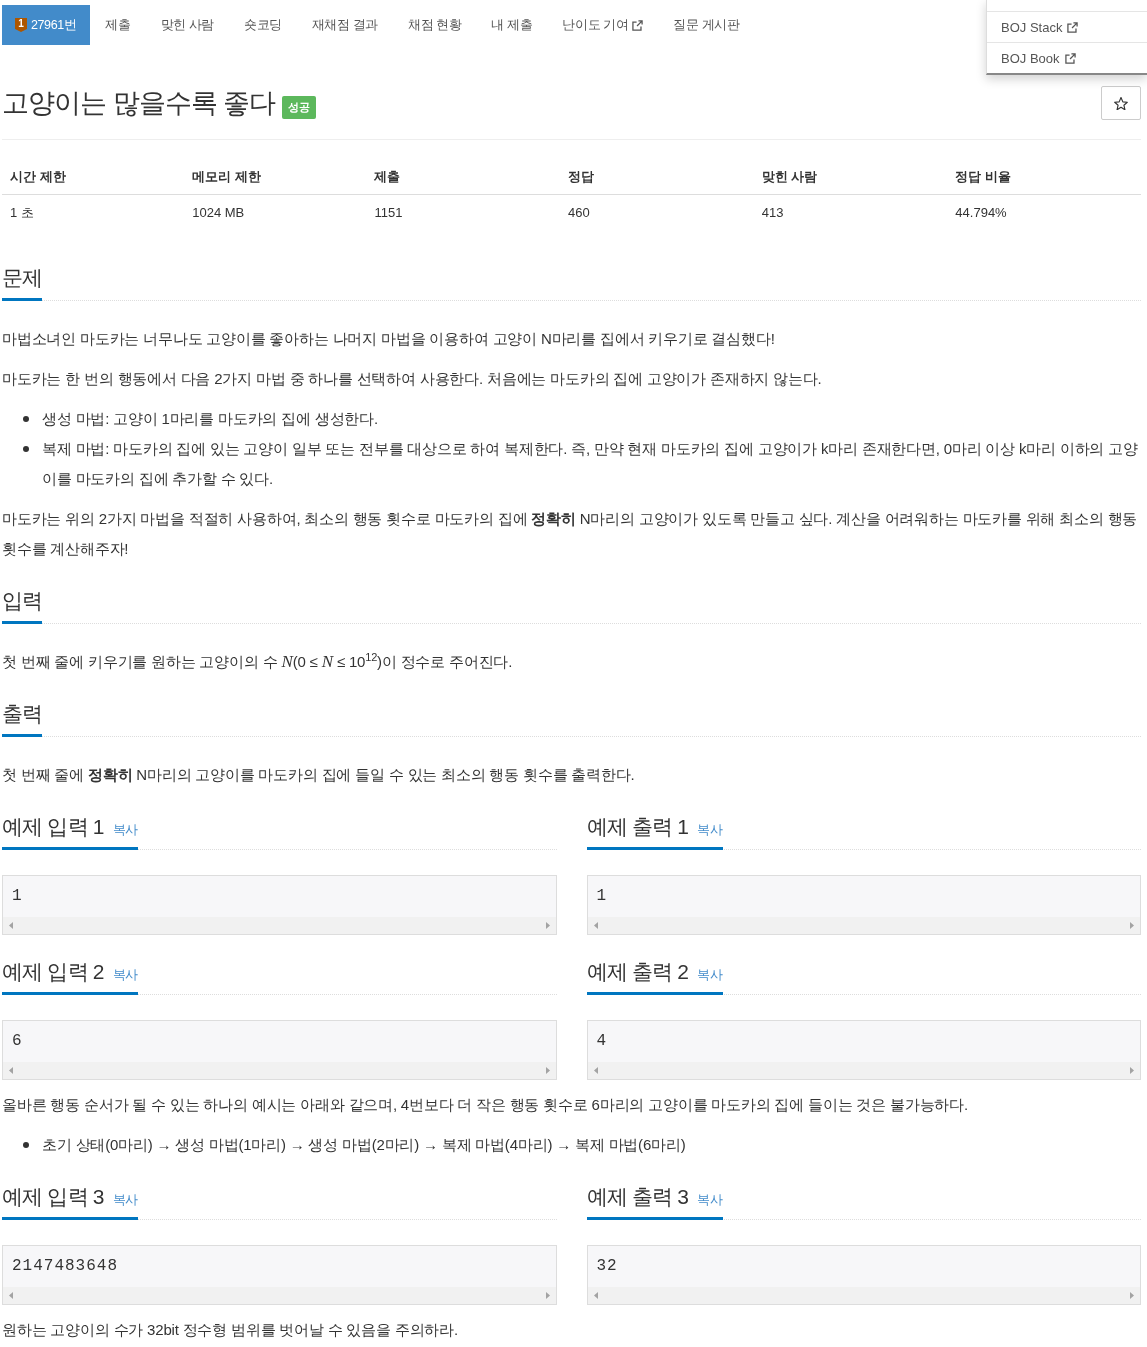 The height and width of the screenshot is (1347, 1147). Describe the element at coordinates (512, 25) in the screenshot. I see `nav-tab: 내 제출` at that location.